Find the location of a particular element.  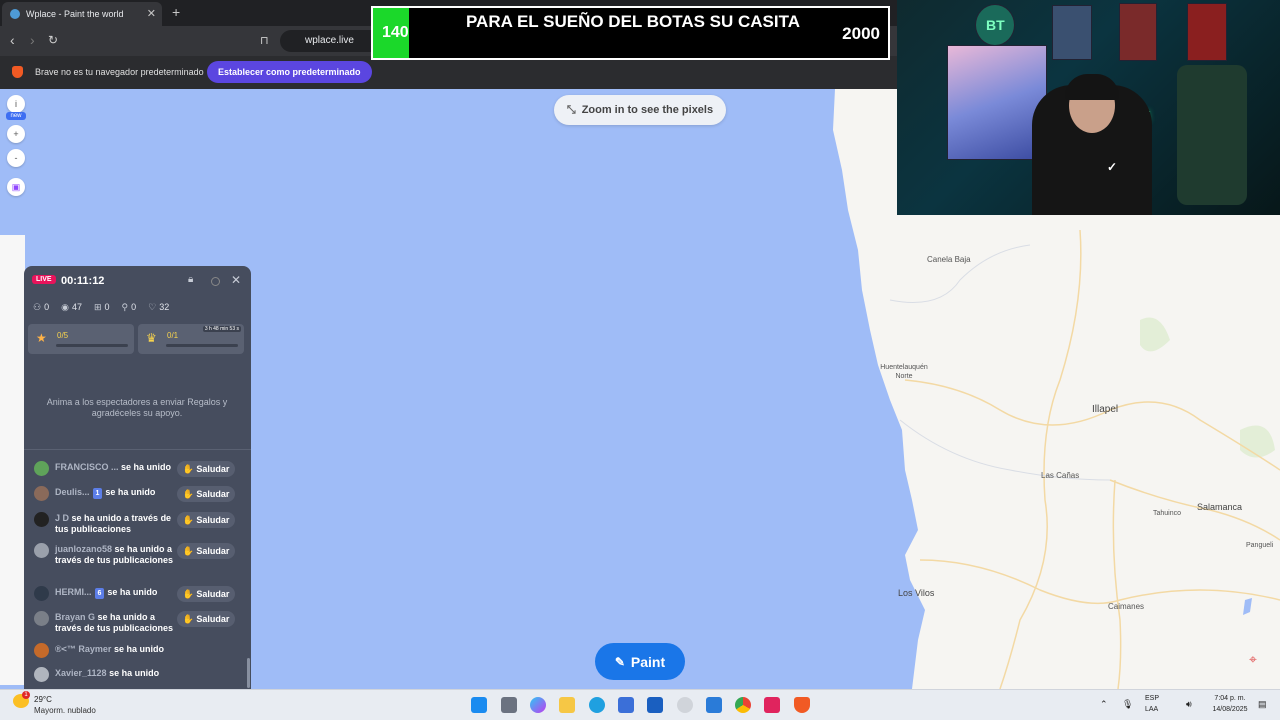

viewers-count: 47 is located at coordinates (76, 307).